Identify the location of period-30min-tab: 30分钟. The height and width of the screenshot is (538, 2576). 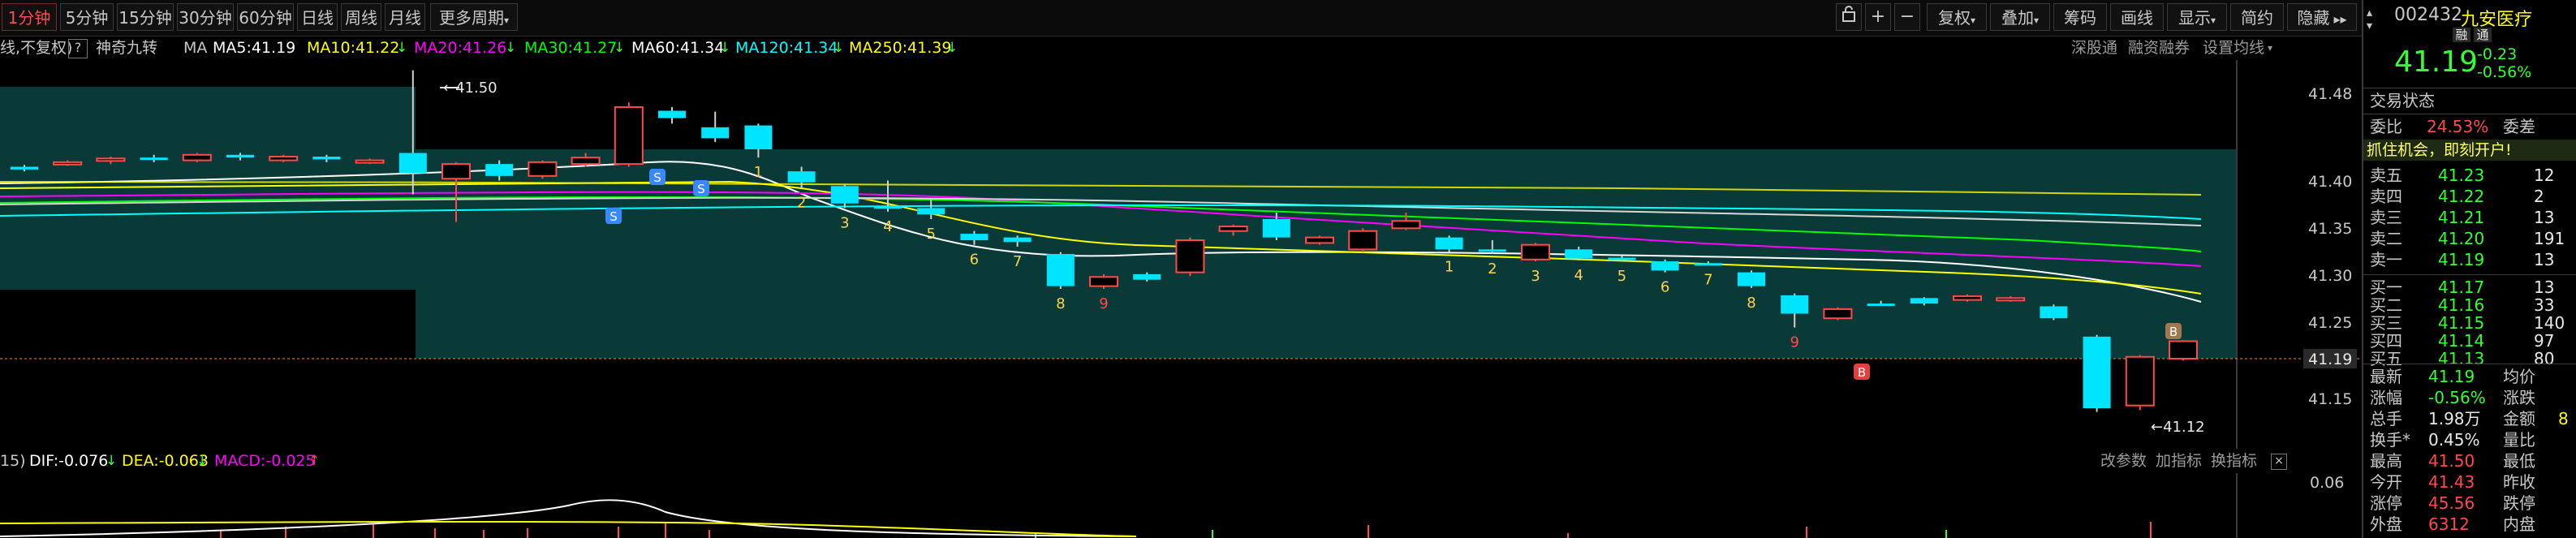
(206, 17).